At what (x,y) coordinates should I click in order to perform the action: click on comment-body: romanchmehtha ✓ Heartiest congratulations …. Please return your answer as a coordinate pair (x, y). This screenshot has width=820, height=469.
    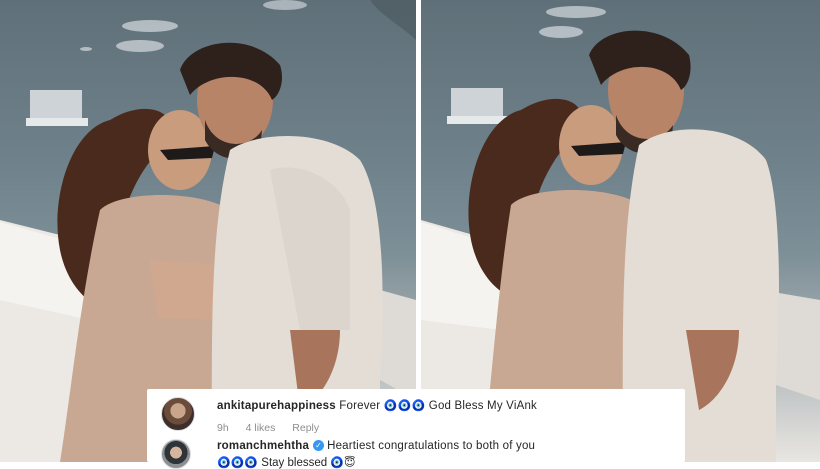
    Looking at the image, I should click on (376, 446).